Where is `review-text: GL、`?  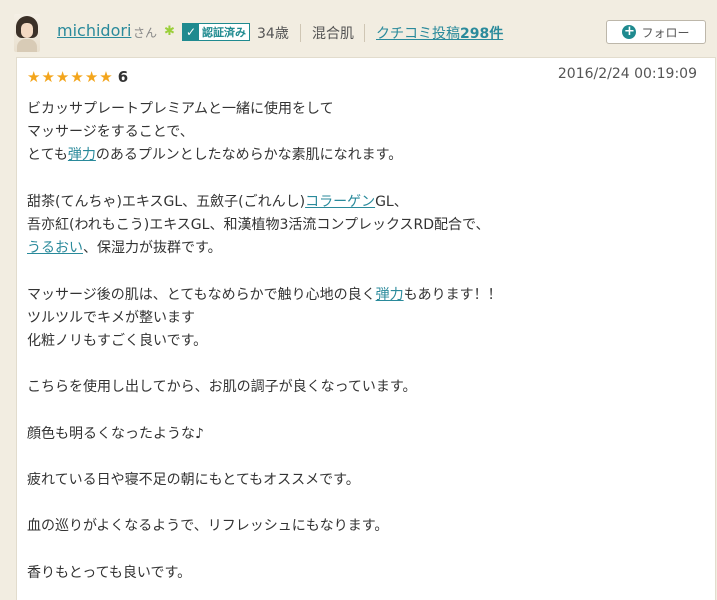 review-text: GL、 is located at coordinates (391, 201).